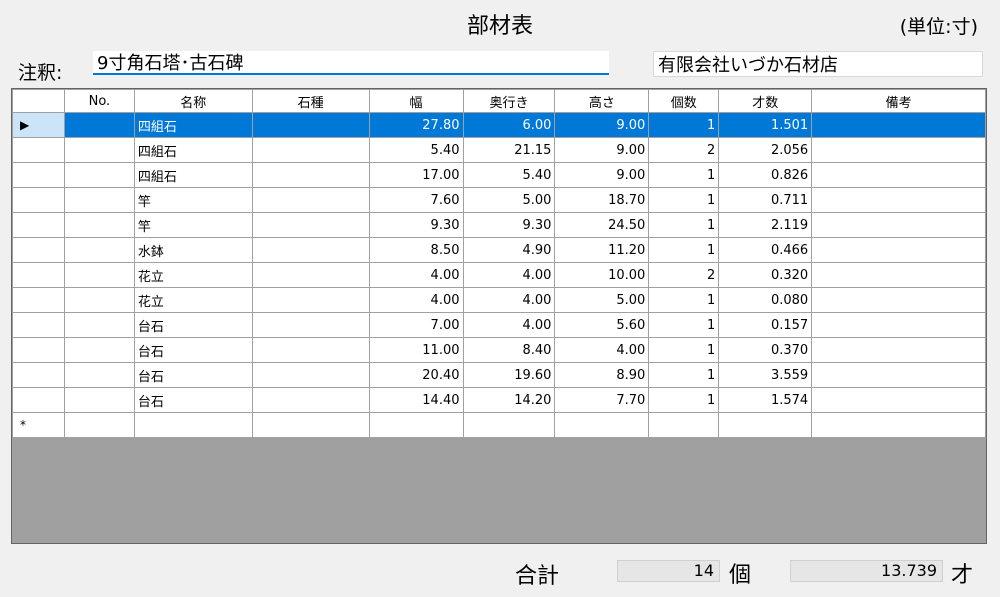  Describe the element at coordinates (193, 125) in the screenshot. I see `cell-name: 四組石` at that location.